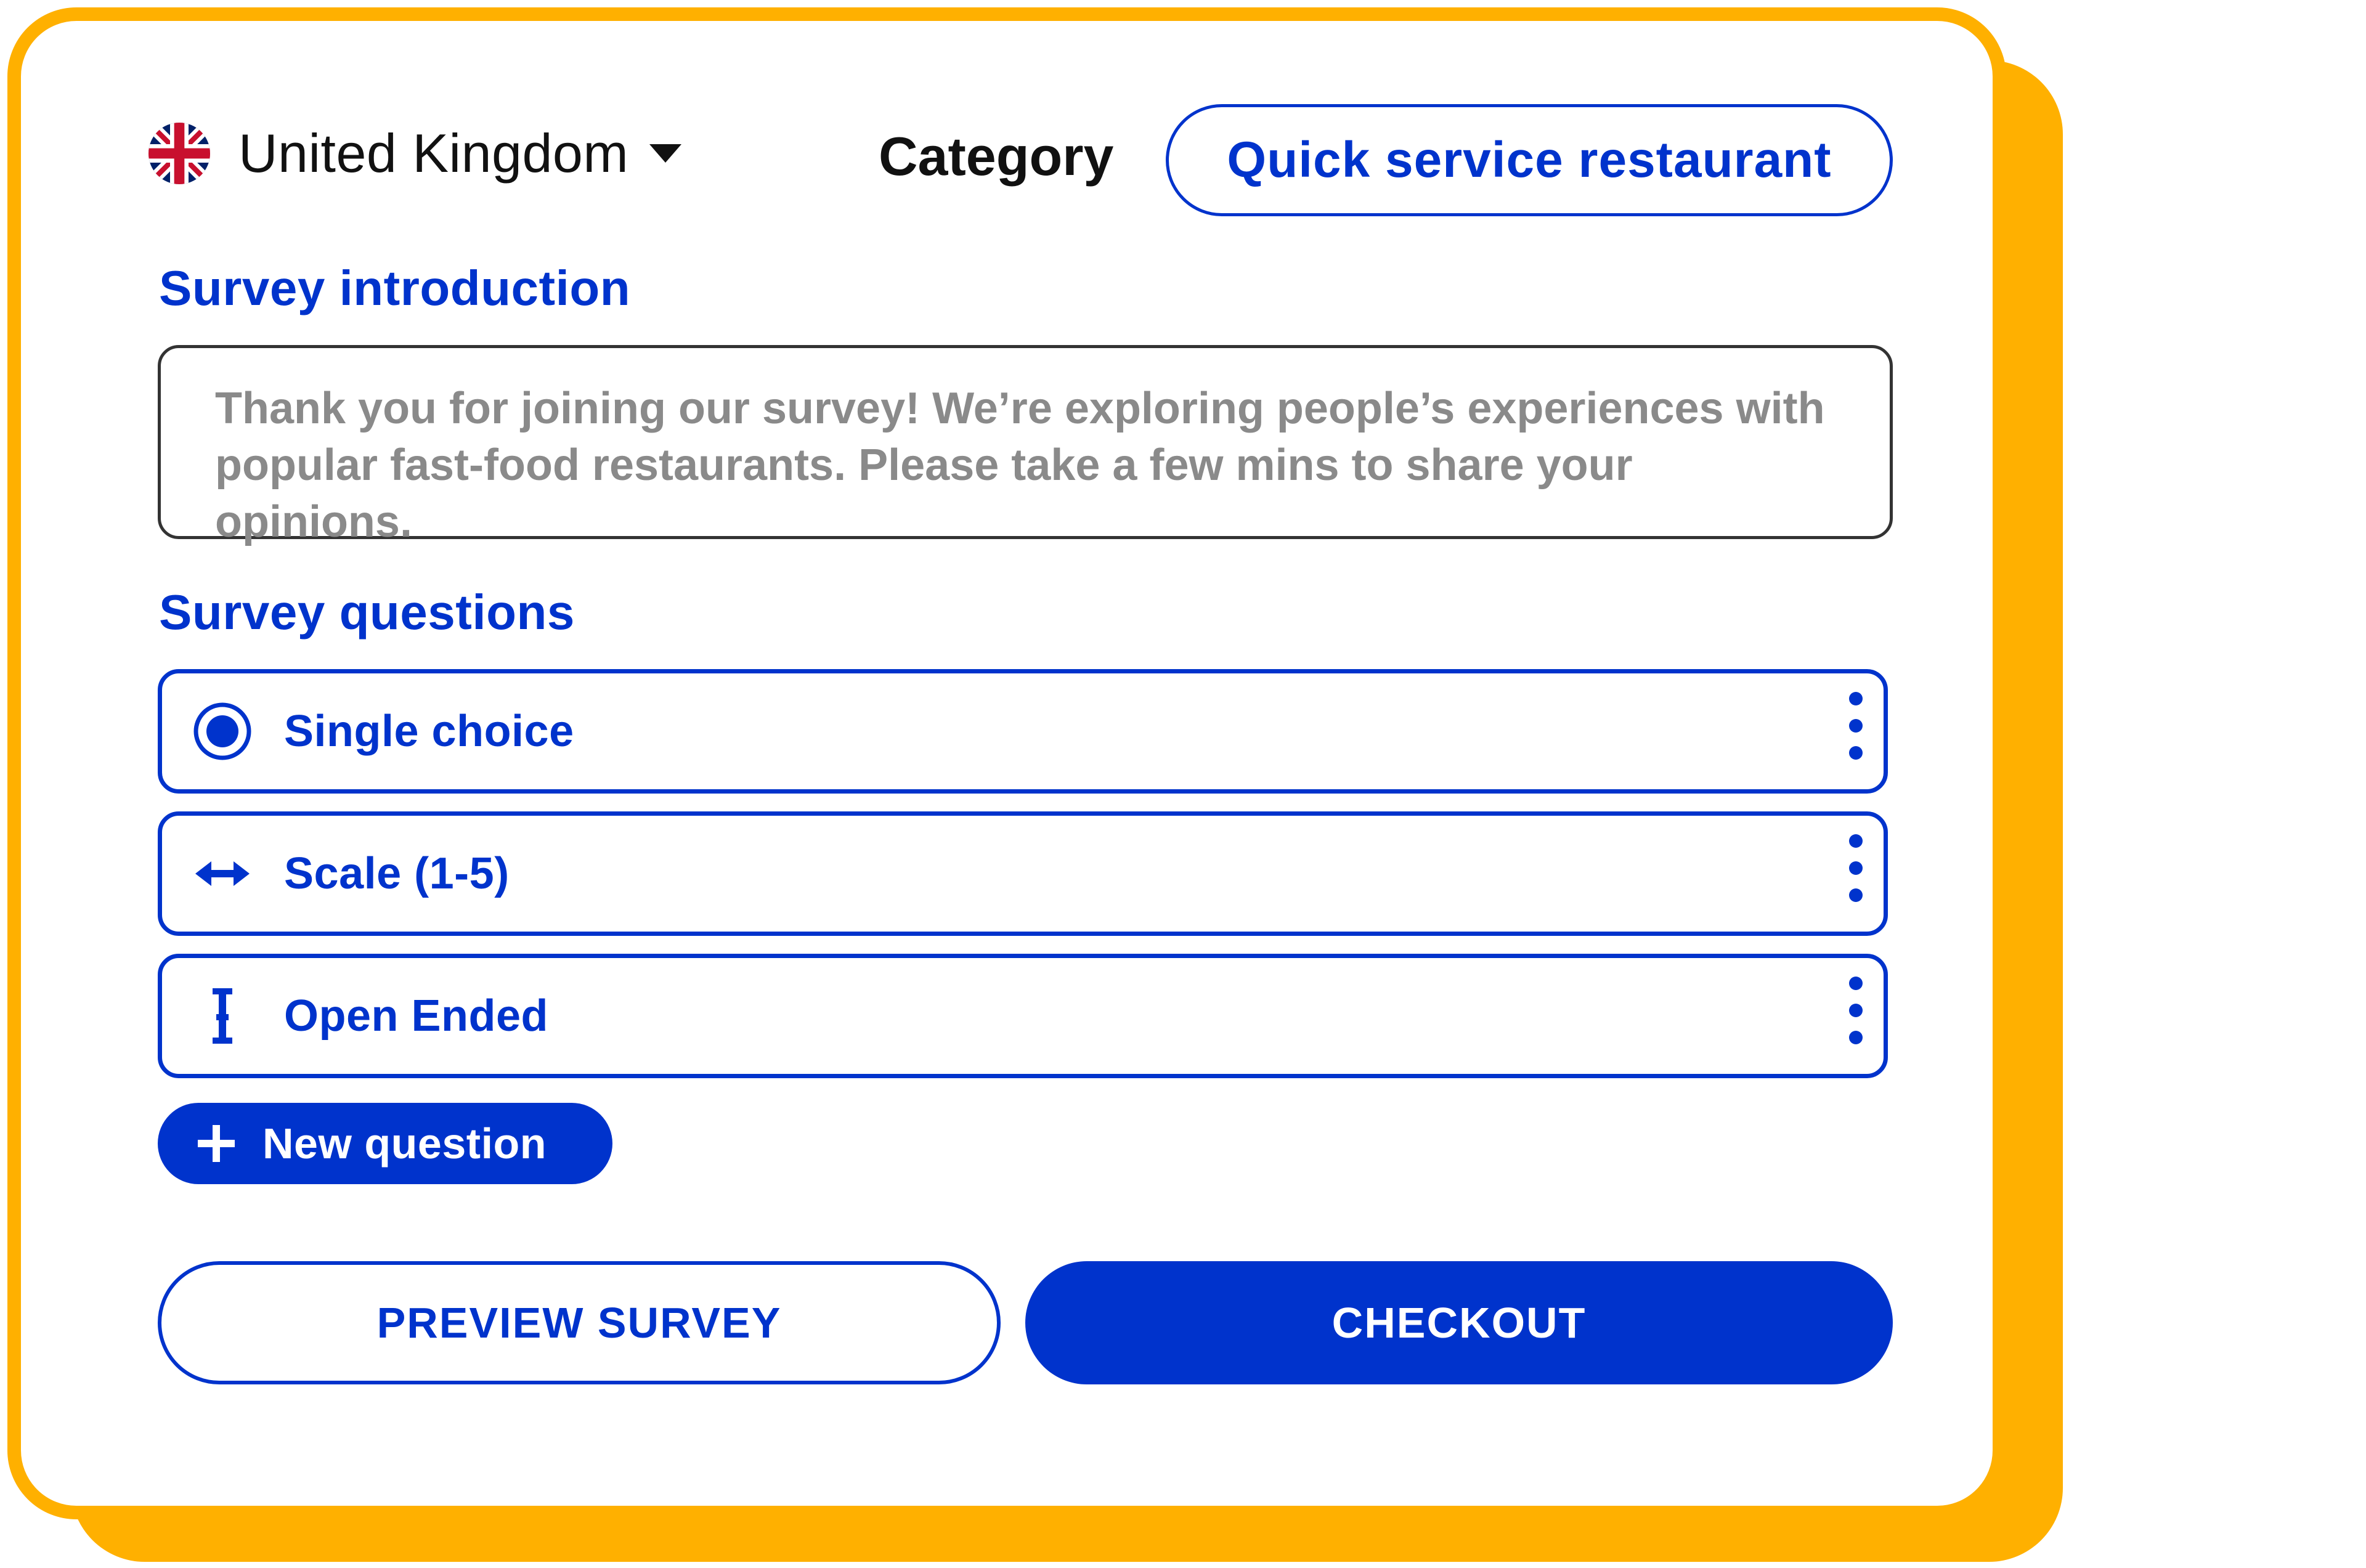 The height and width of the screenshot is (1568, 2366). I want to click on preview-survey-button: PREVIEW SURVEY, so click(579, 1322).